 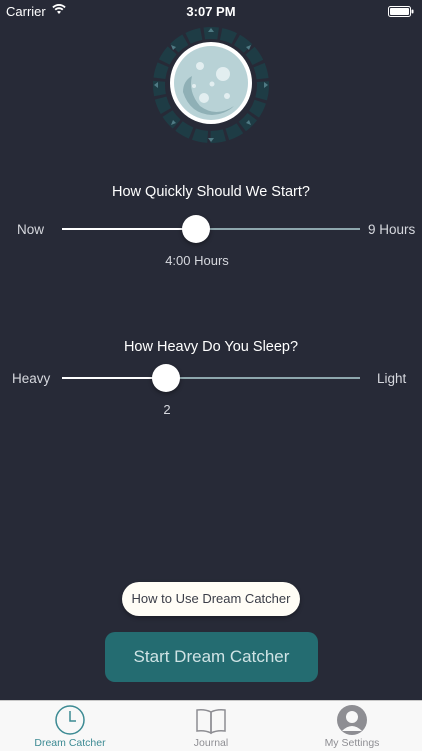 What do you see at coordinates (70, 720) in the screenshot?
I see `clock-icon` at bounding box center [70, 720].